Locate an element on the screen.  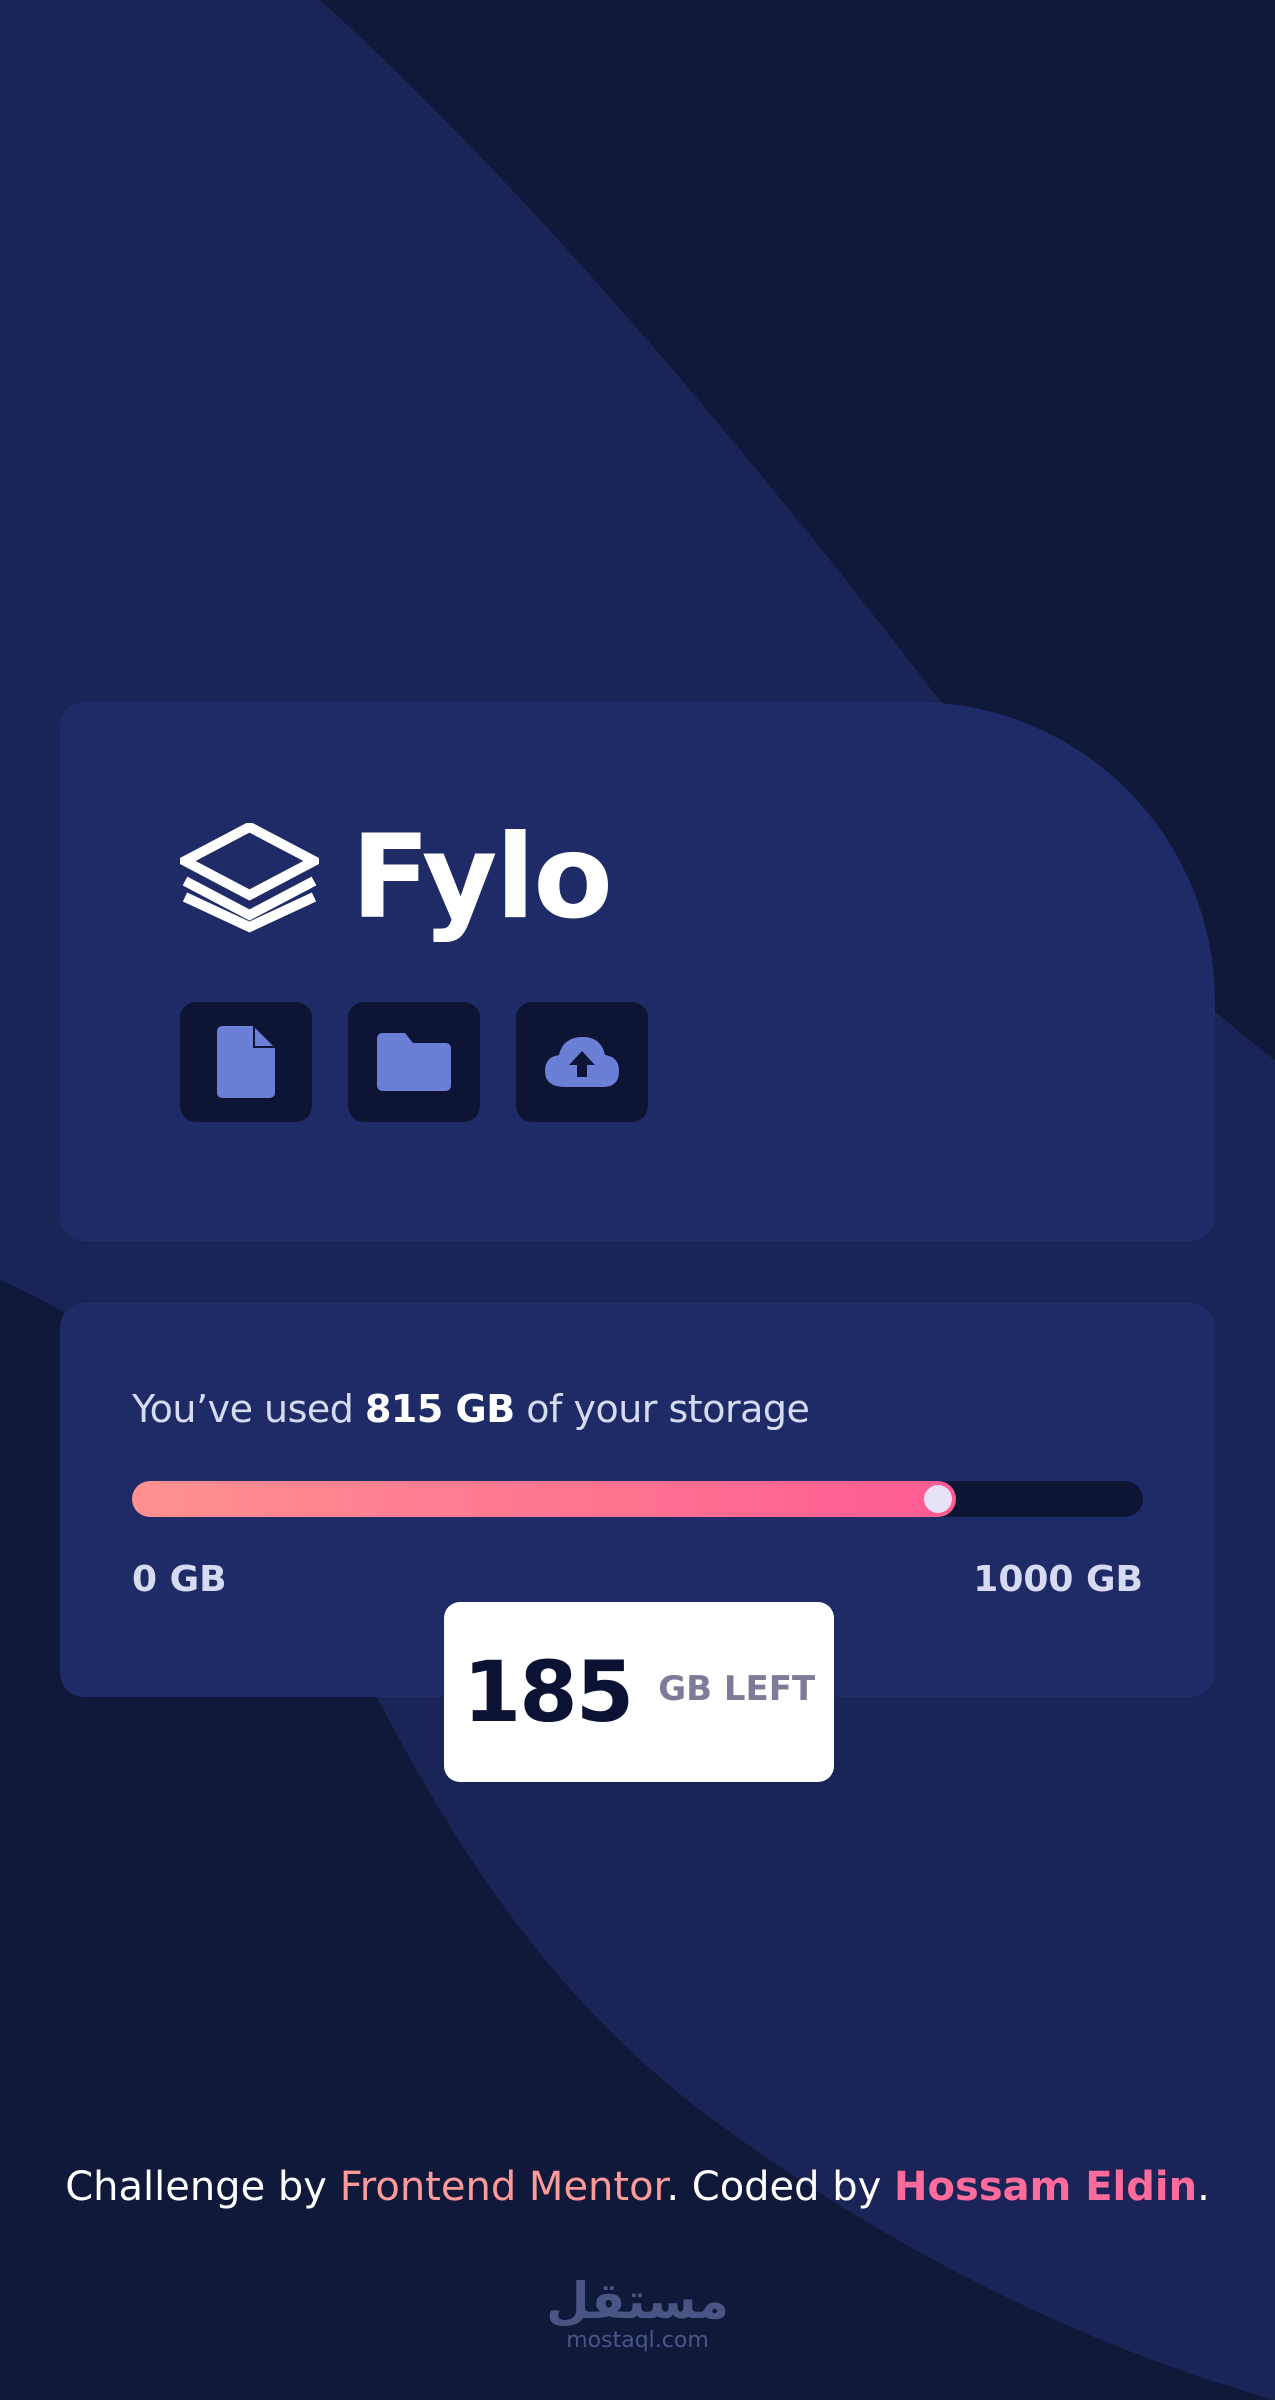
scale-max-label: 1000 GB is located at coordinates (1058, 1579).